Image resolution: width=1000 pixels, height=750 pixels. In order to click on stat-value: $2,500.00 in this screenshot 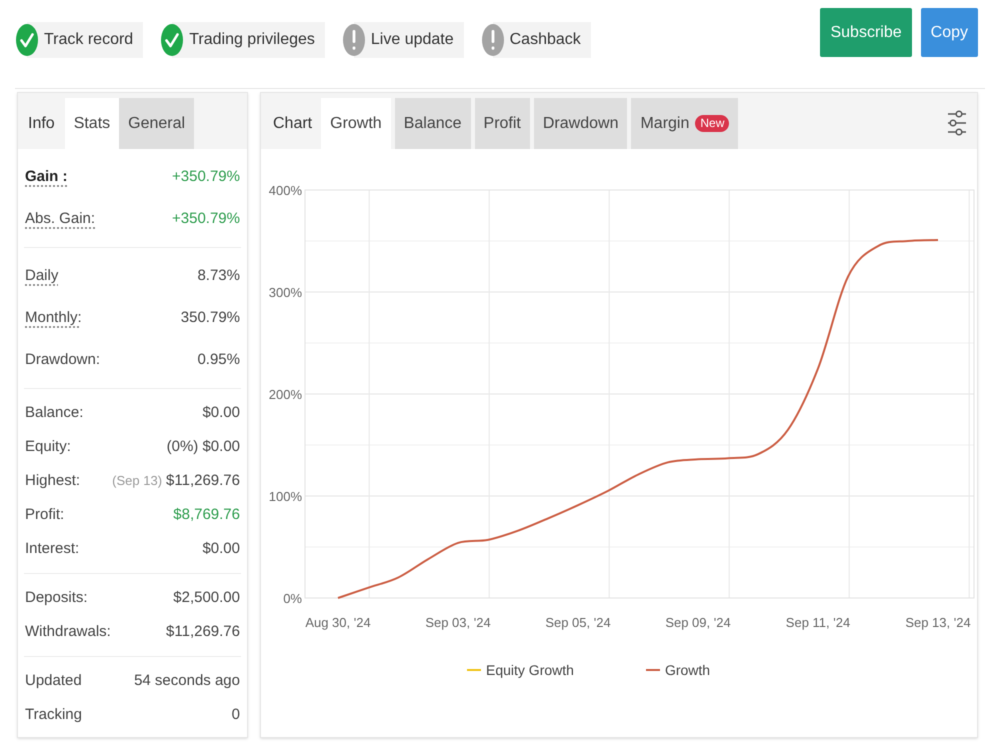, I will do `click(206, 598)`.